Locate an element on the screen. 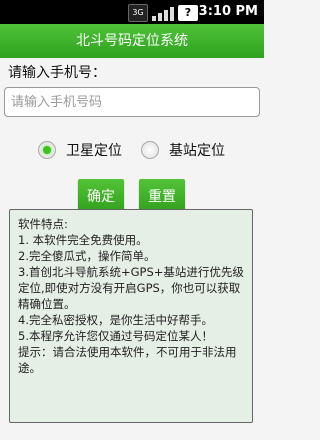 The height and width of the screenshot is (440, 320). status-bar: 3G ? 3:10 PM is located at coordinates (132, 12).